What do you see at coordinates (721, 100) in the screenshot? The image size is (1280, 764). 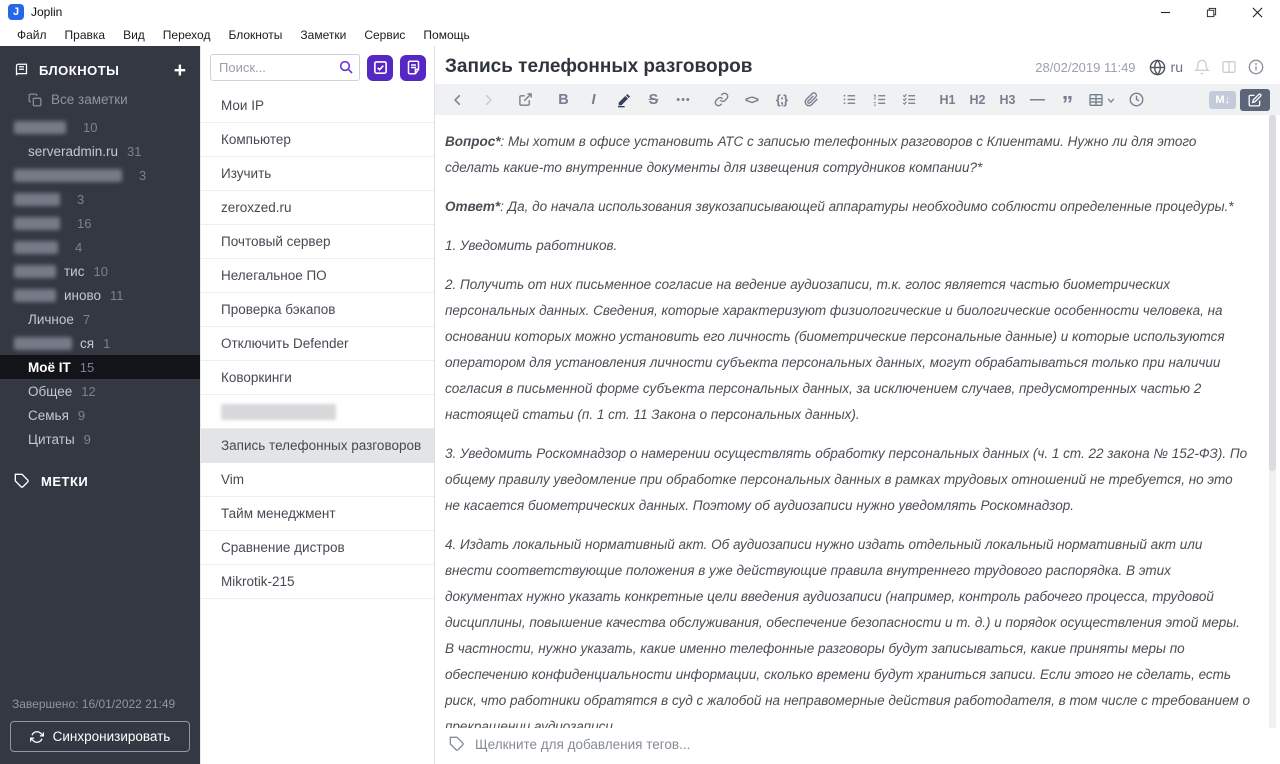 I see `hyperlink-button` at bounding box center [721, 100].